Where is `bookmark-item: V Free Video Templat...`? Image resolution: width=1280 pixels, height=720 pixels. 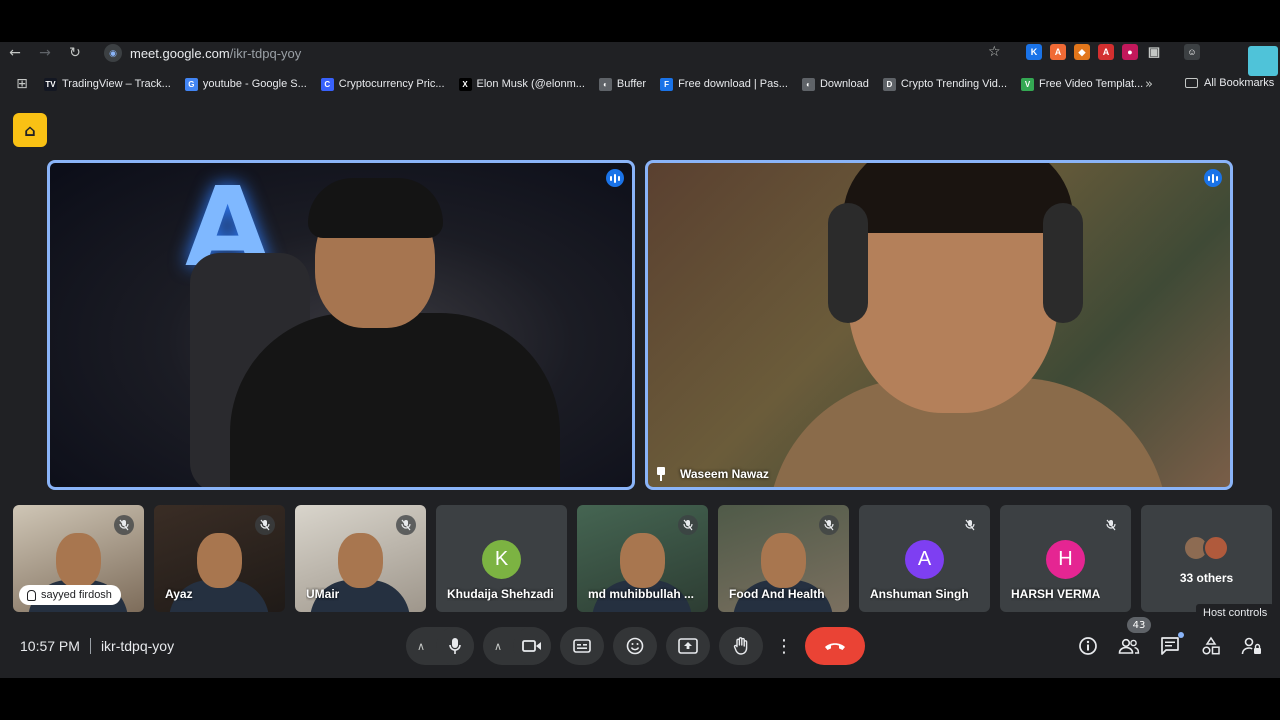
bookmark-item: V Free Video Templat... is located at coordinates (1082, 84).